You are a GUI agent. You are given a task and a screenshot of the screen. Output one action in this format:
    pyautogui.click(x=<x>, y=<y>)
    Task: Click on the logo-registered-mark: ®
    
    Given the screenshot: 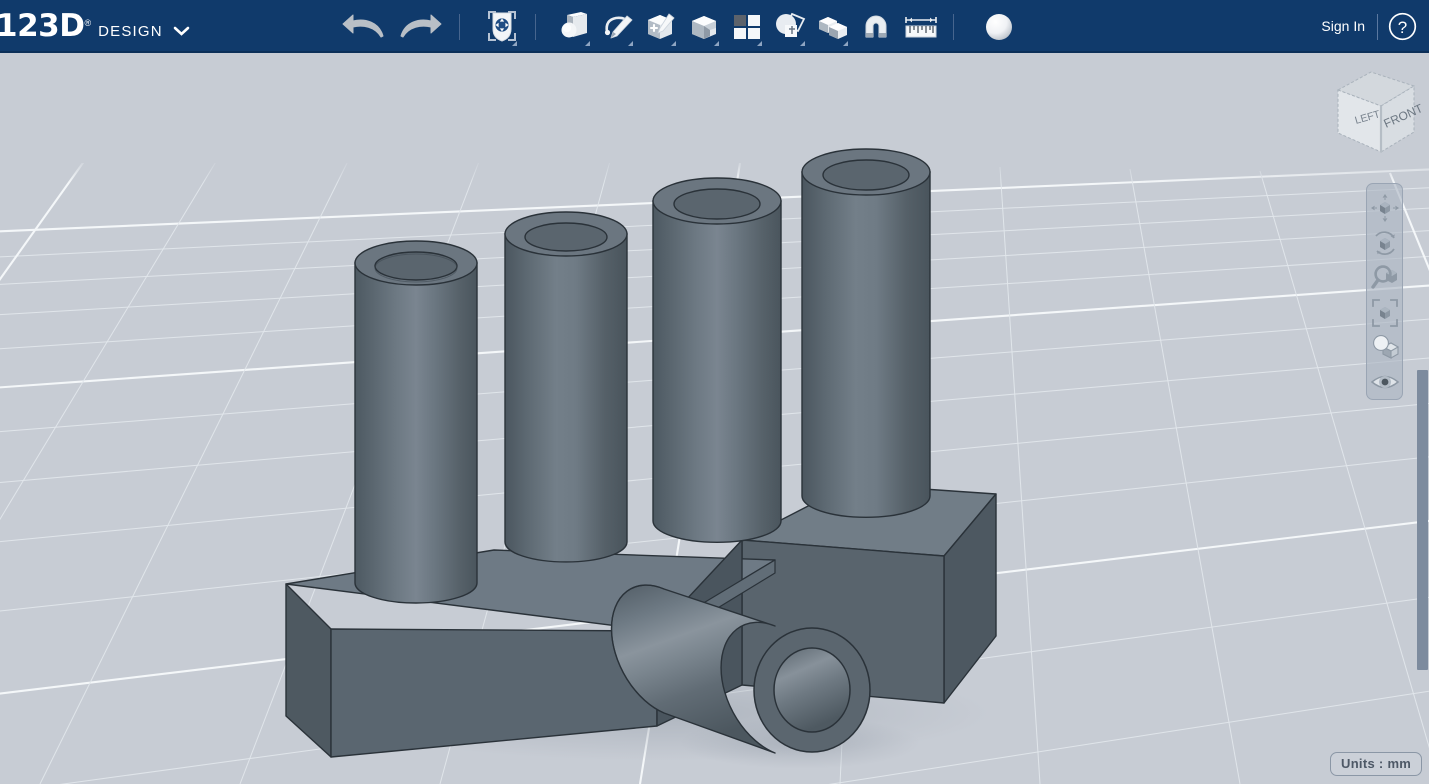 What is the action you would take?
    pyautogui.click(x=88, y=23)
    